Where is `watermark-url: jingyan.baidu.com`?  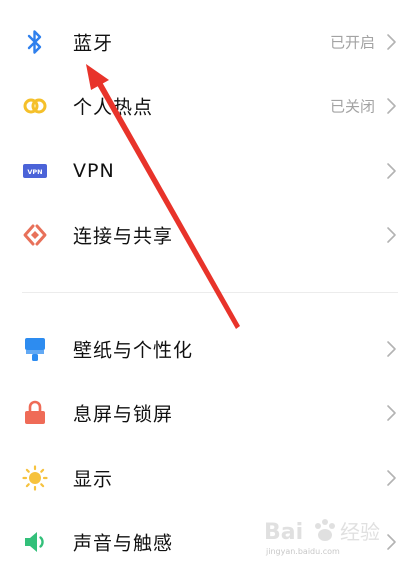 watermark-url: jingyan.baidu.com is located at coordinates (303, 551).